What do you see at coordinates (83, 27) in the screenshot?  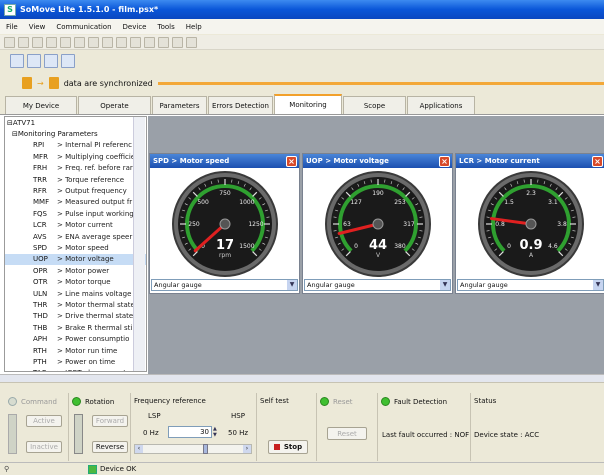 I see `menu-communication: Communication` at bounding box center [83, 27].